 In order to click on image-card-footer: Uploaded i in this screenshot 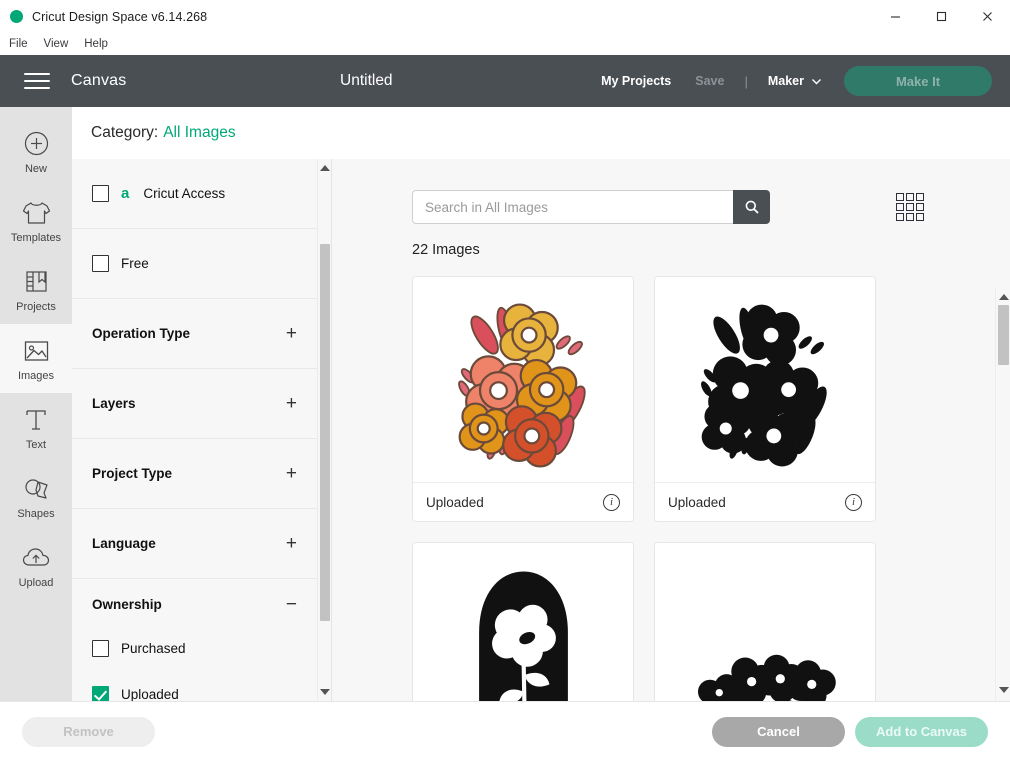, I will do `click(765, 501)`.